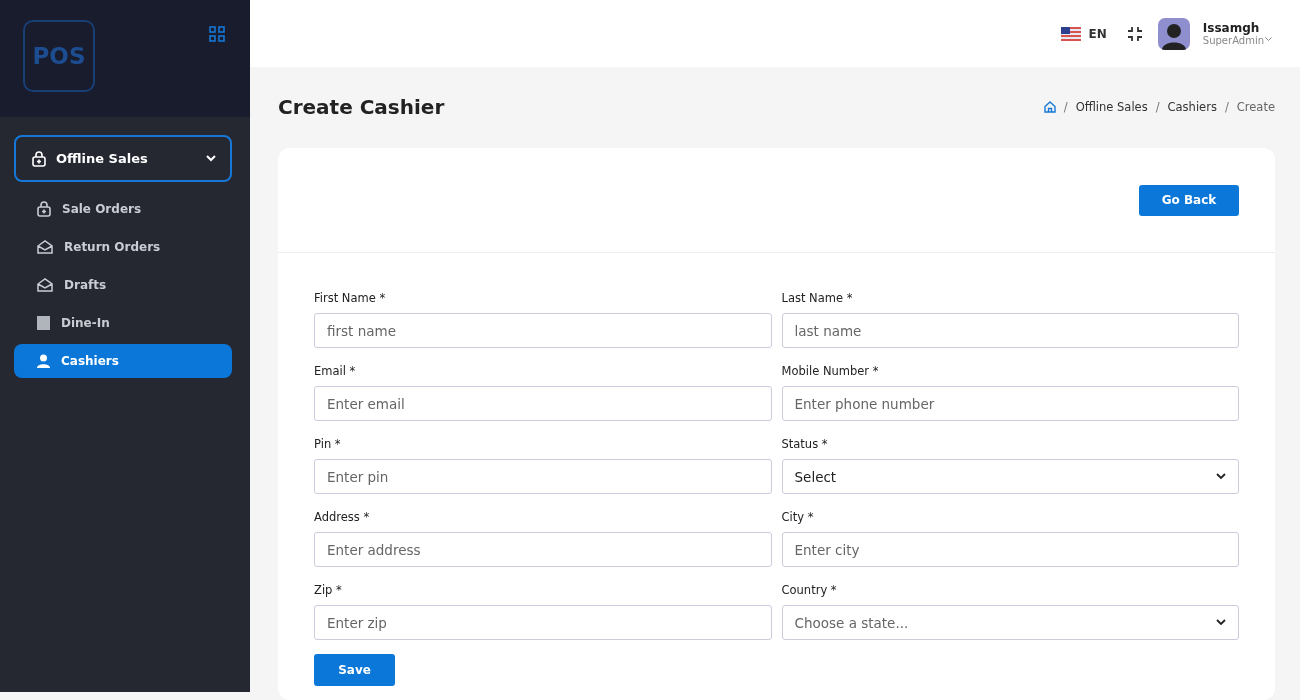 The image size is (1300, 700). Describe the element at coordinates (59, 56) in the screenshot. I see `pos-logo: POS` at that location.